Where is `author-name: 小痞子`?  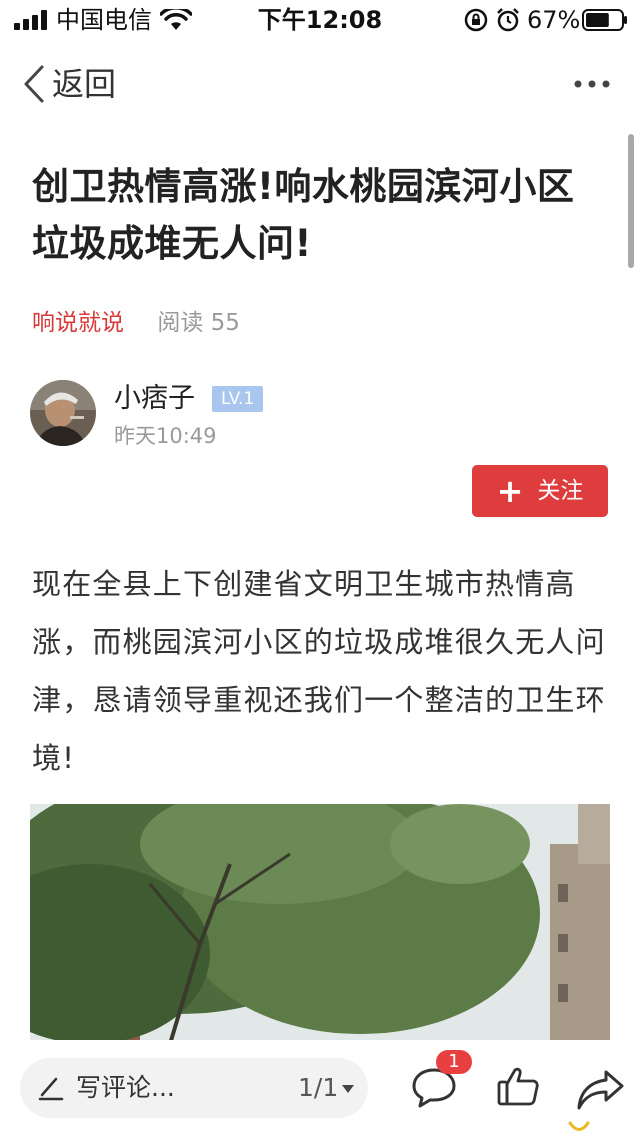 author-name: 小痞子 is located at coordinates (154, 399).